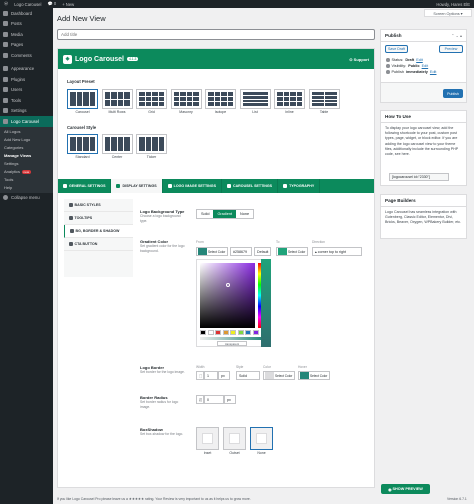  I want to click on publish-header: Publish ⌃ ⌄ ▴, so click(423, 36).